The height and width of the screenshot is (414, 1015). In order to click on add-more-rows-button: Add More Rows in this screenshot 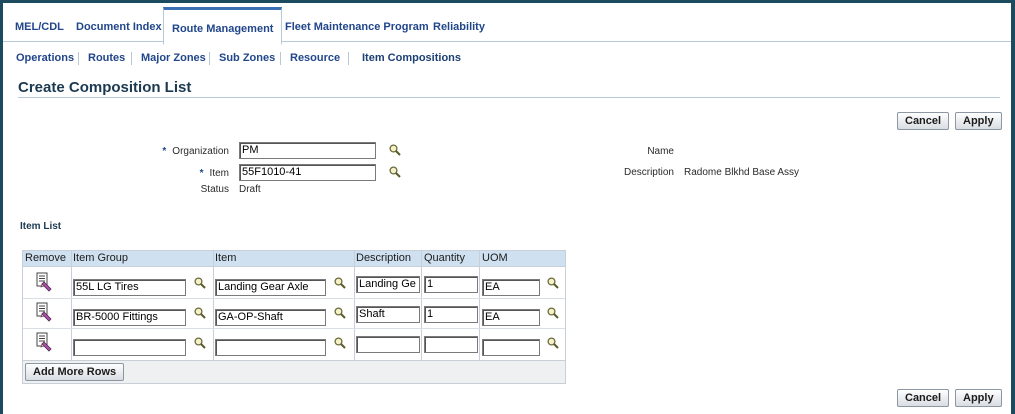, I will do `click(75, 372)`.